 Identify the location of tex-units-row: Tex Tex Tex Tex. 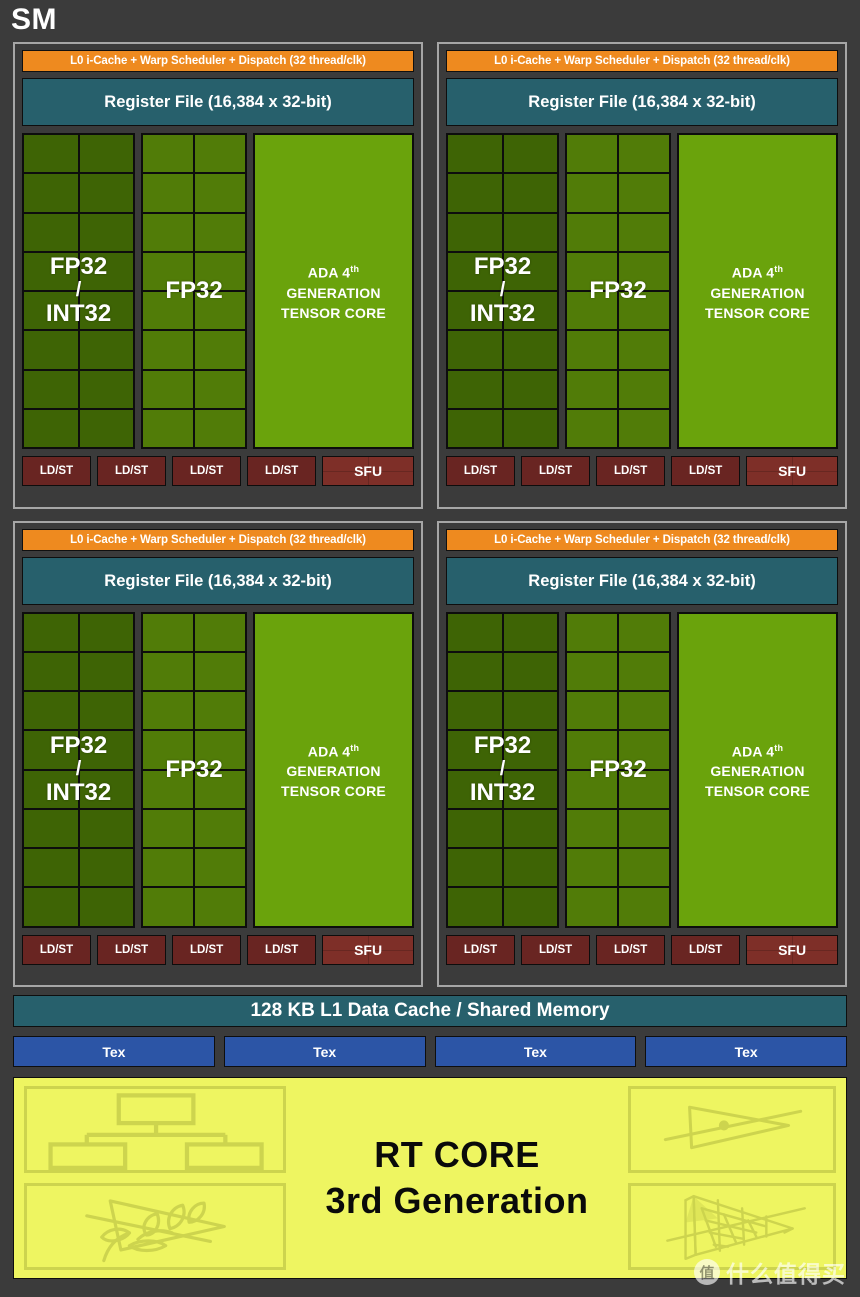
(430, 1051).